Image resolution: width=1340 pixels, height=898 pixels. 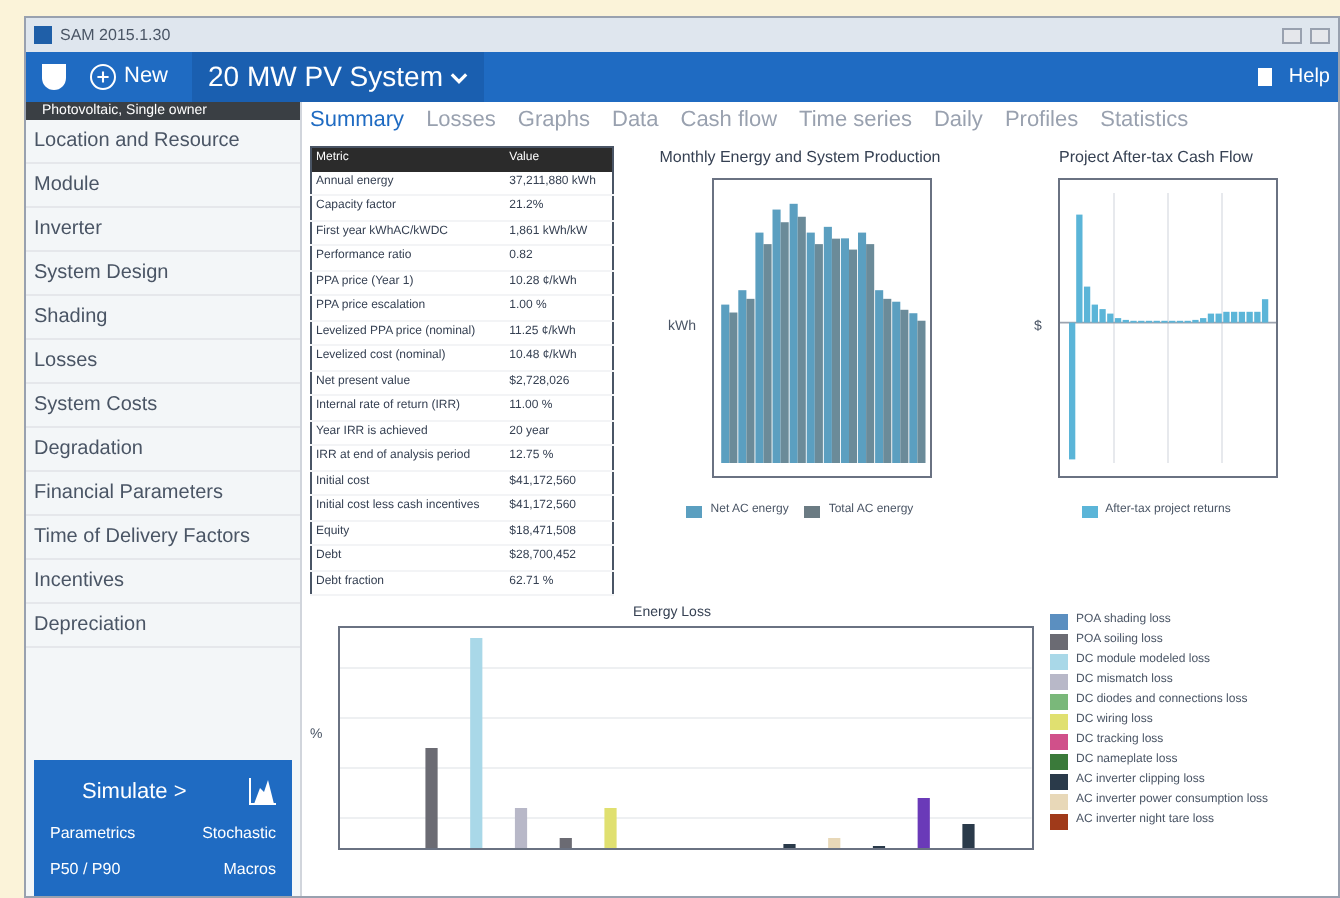 I want to click on sidebar-item: Losses, so click(x=163, y=362).